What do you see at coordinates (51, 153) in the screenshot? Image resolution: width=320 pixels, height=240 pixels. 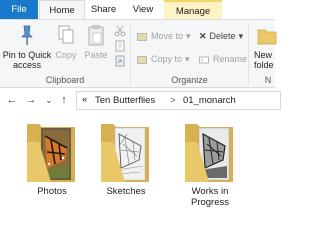 I see `folder-photos-icon` at bounding box center [51, 153].